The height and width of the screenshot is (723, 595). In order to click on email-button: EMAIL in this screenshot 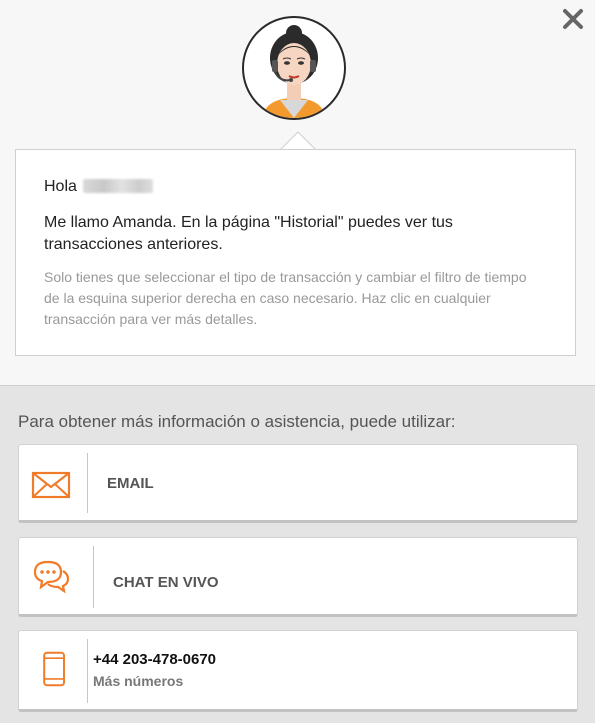, I will do `click(298, 483)`.